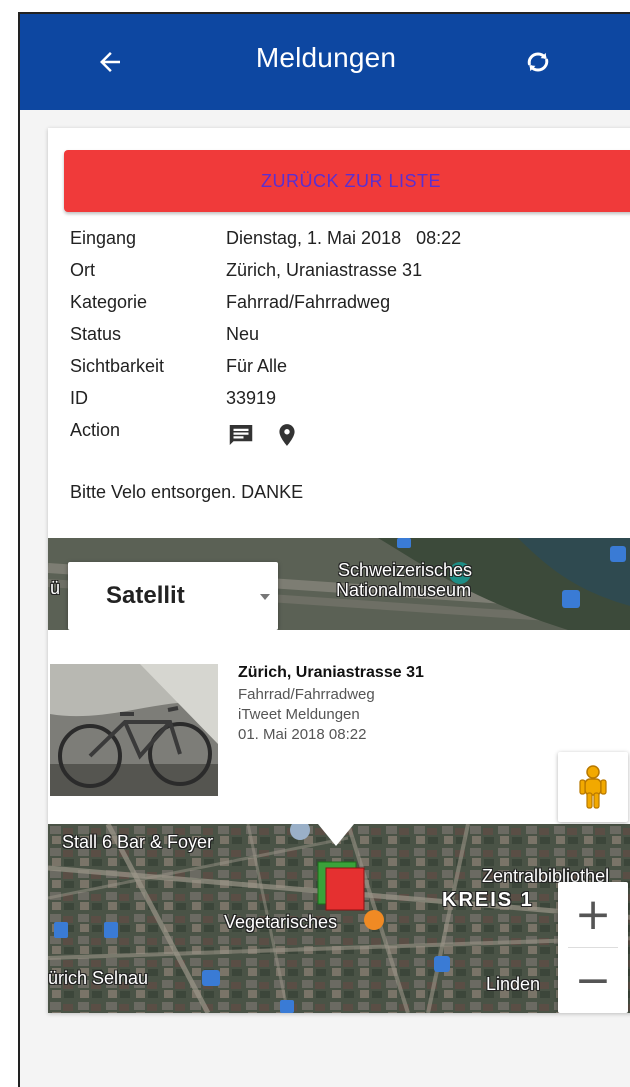 This screenshot has width=630, height=1087. What do you see at coordinates (243, 334) in the screenshot?
I see `detail-value: Neu` at bounding box center [243, 334].